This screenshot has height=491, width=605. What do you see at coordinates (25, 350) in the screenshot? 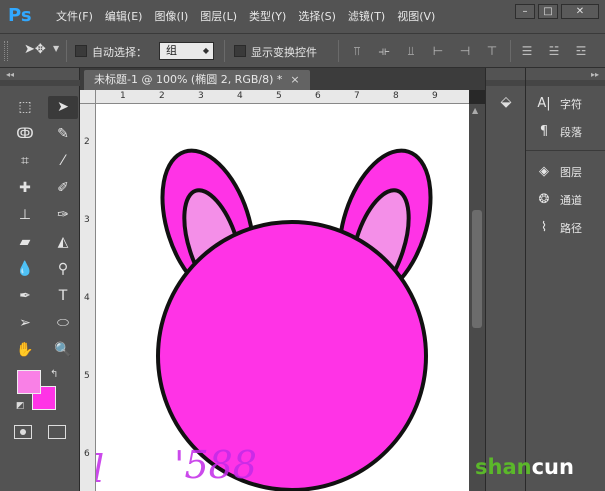
I see `hand-tool-icon: ✋` at bounding box center [25, 350].